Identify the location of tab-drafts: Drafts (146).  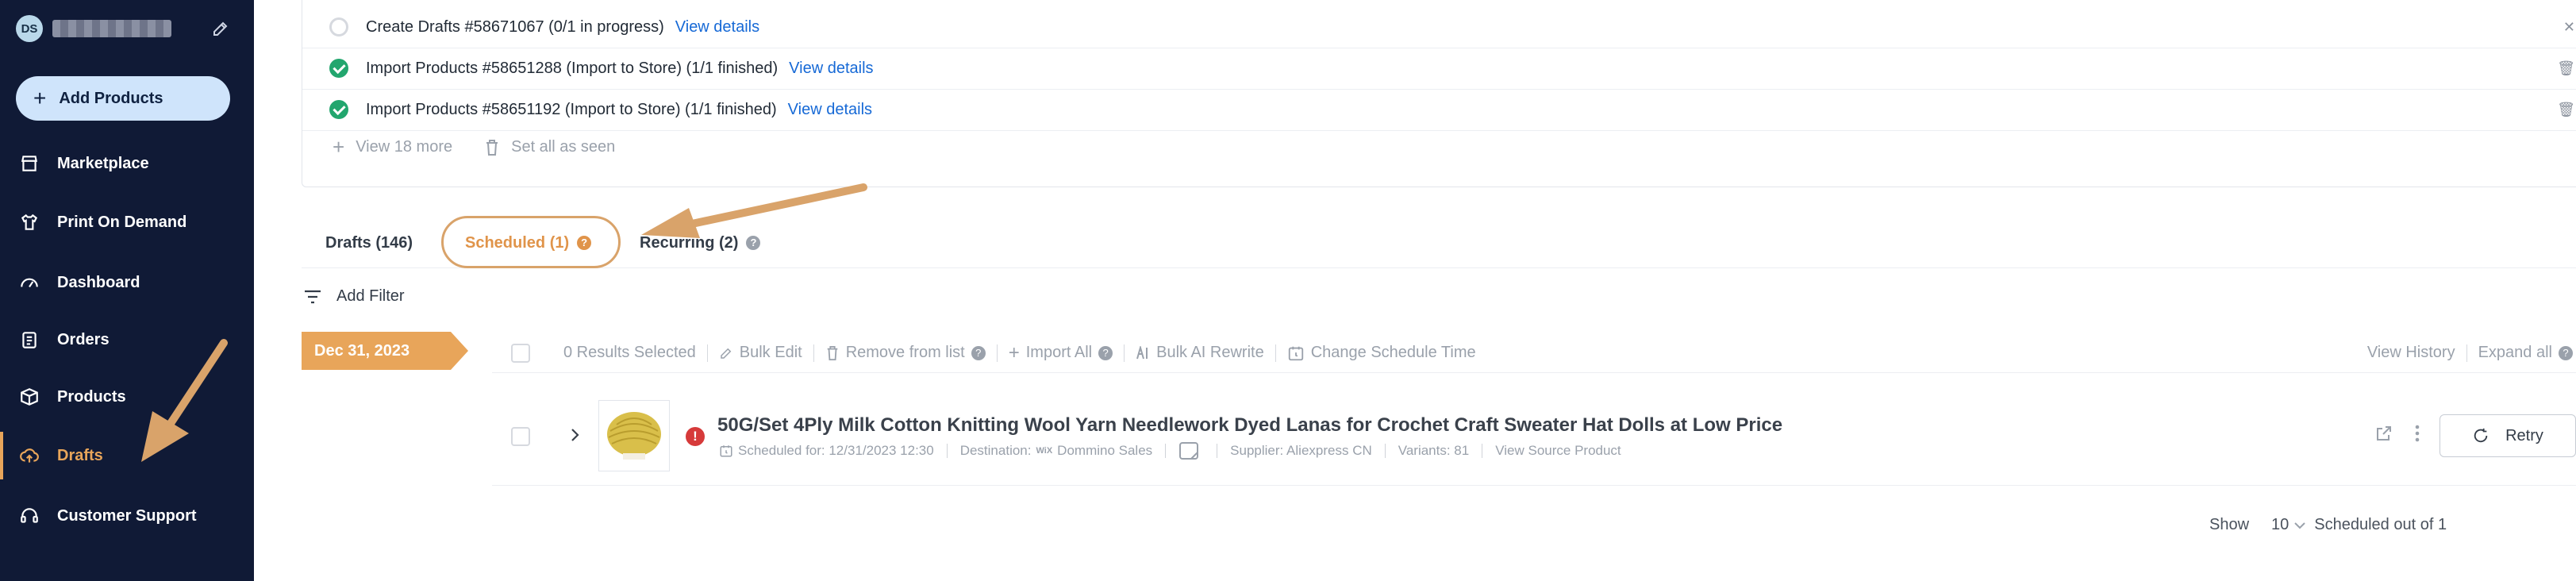
(369, 243).